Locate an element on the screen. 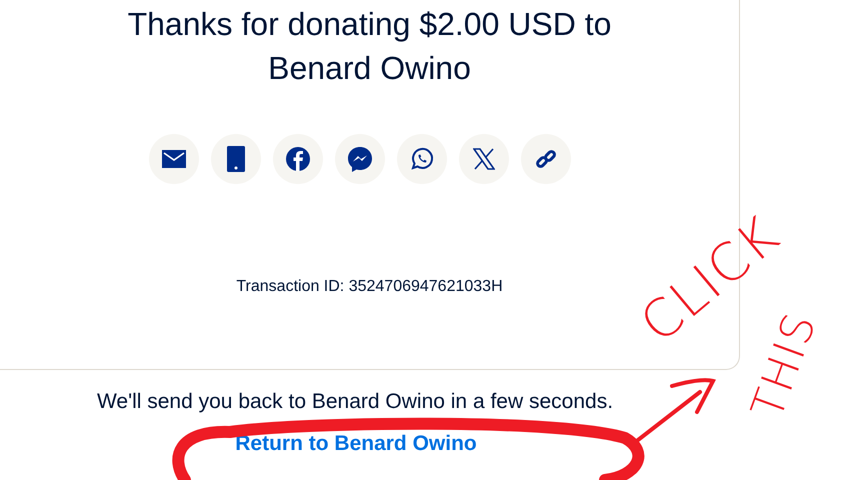 The height and width of the screenshot is (480, 843). heading: Thanks for donating $2.00 USD to Benard Owino is located at coordinates (369, 46).